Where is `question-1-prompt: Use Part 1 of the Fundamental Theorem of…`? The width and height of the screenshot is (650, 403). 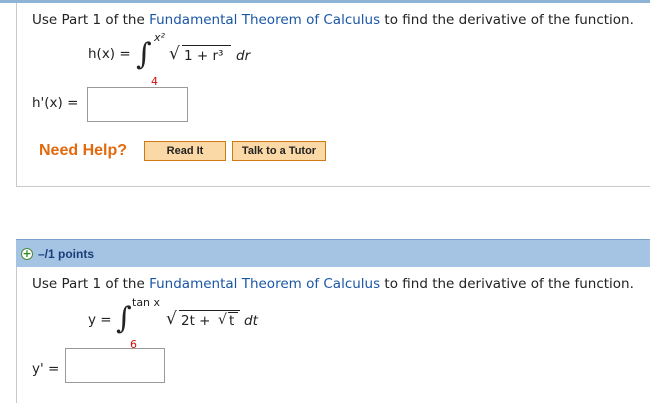
question-1-prompt: Use Part 1 of the Fundamental Theorem of… is located at coordinates (333, 20).